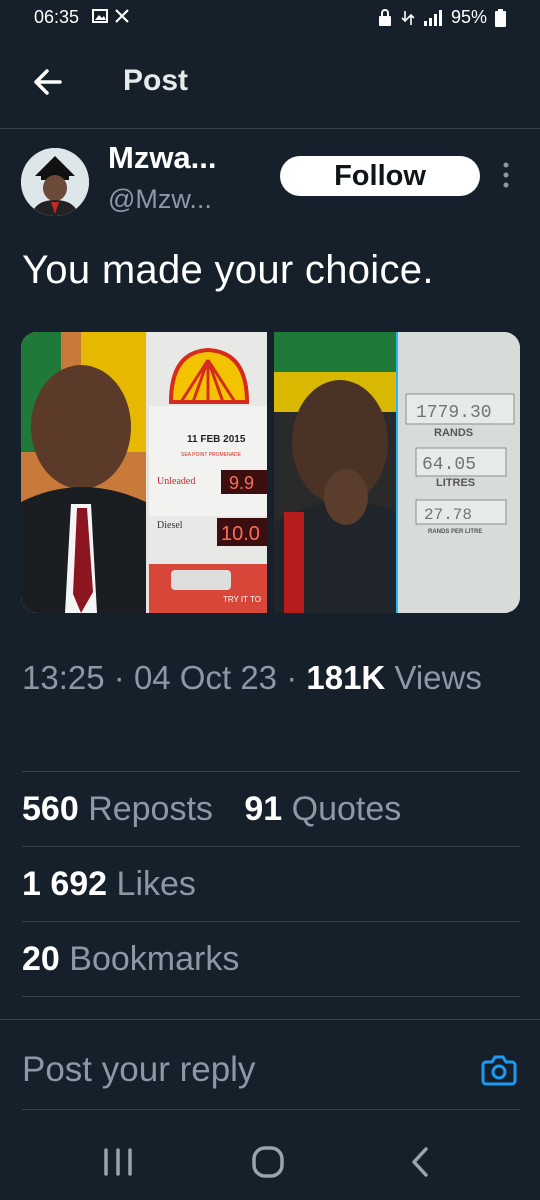  What do you see at coordinates (455, 483) in the screenshot?
I see `pump-litres-label: LITRES` at bounding box center [455, 483].